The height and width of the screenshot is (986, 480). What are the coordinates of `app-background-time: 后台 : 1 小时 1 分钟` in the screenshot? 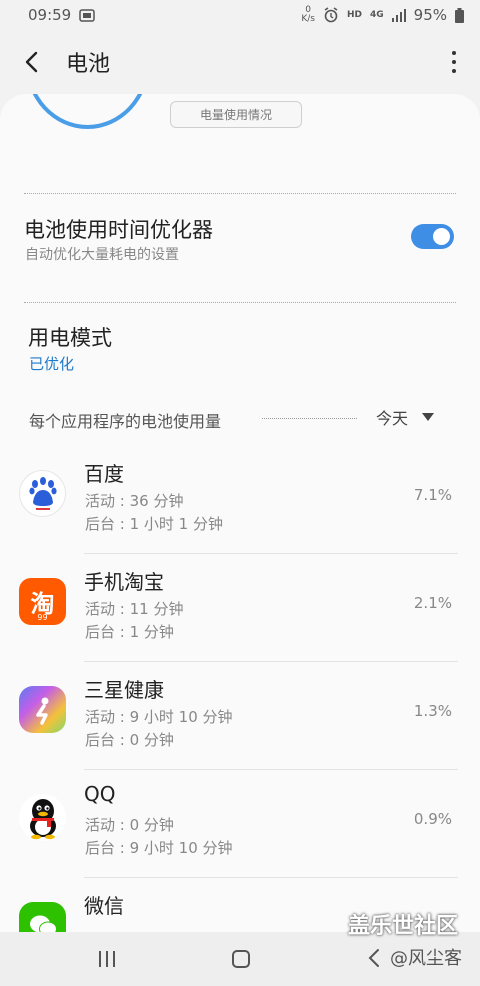 It's located at (154, 524).